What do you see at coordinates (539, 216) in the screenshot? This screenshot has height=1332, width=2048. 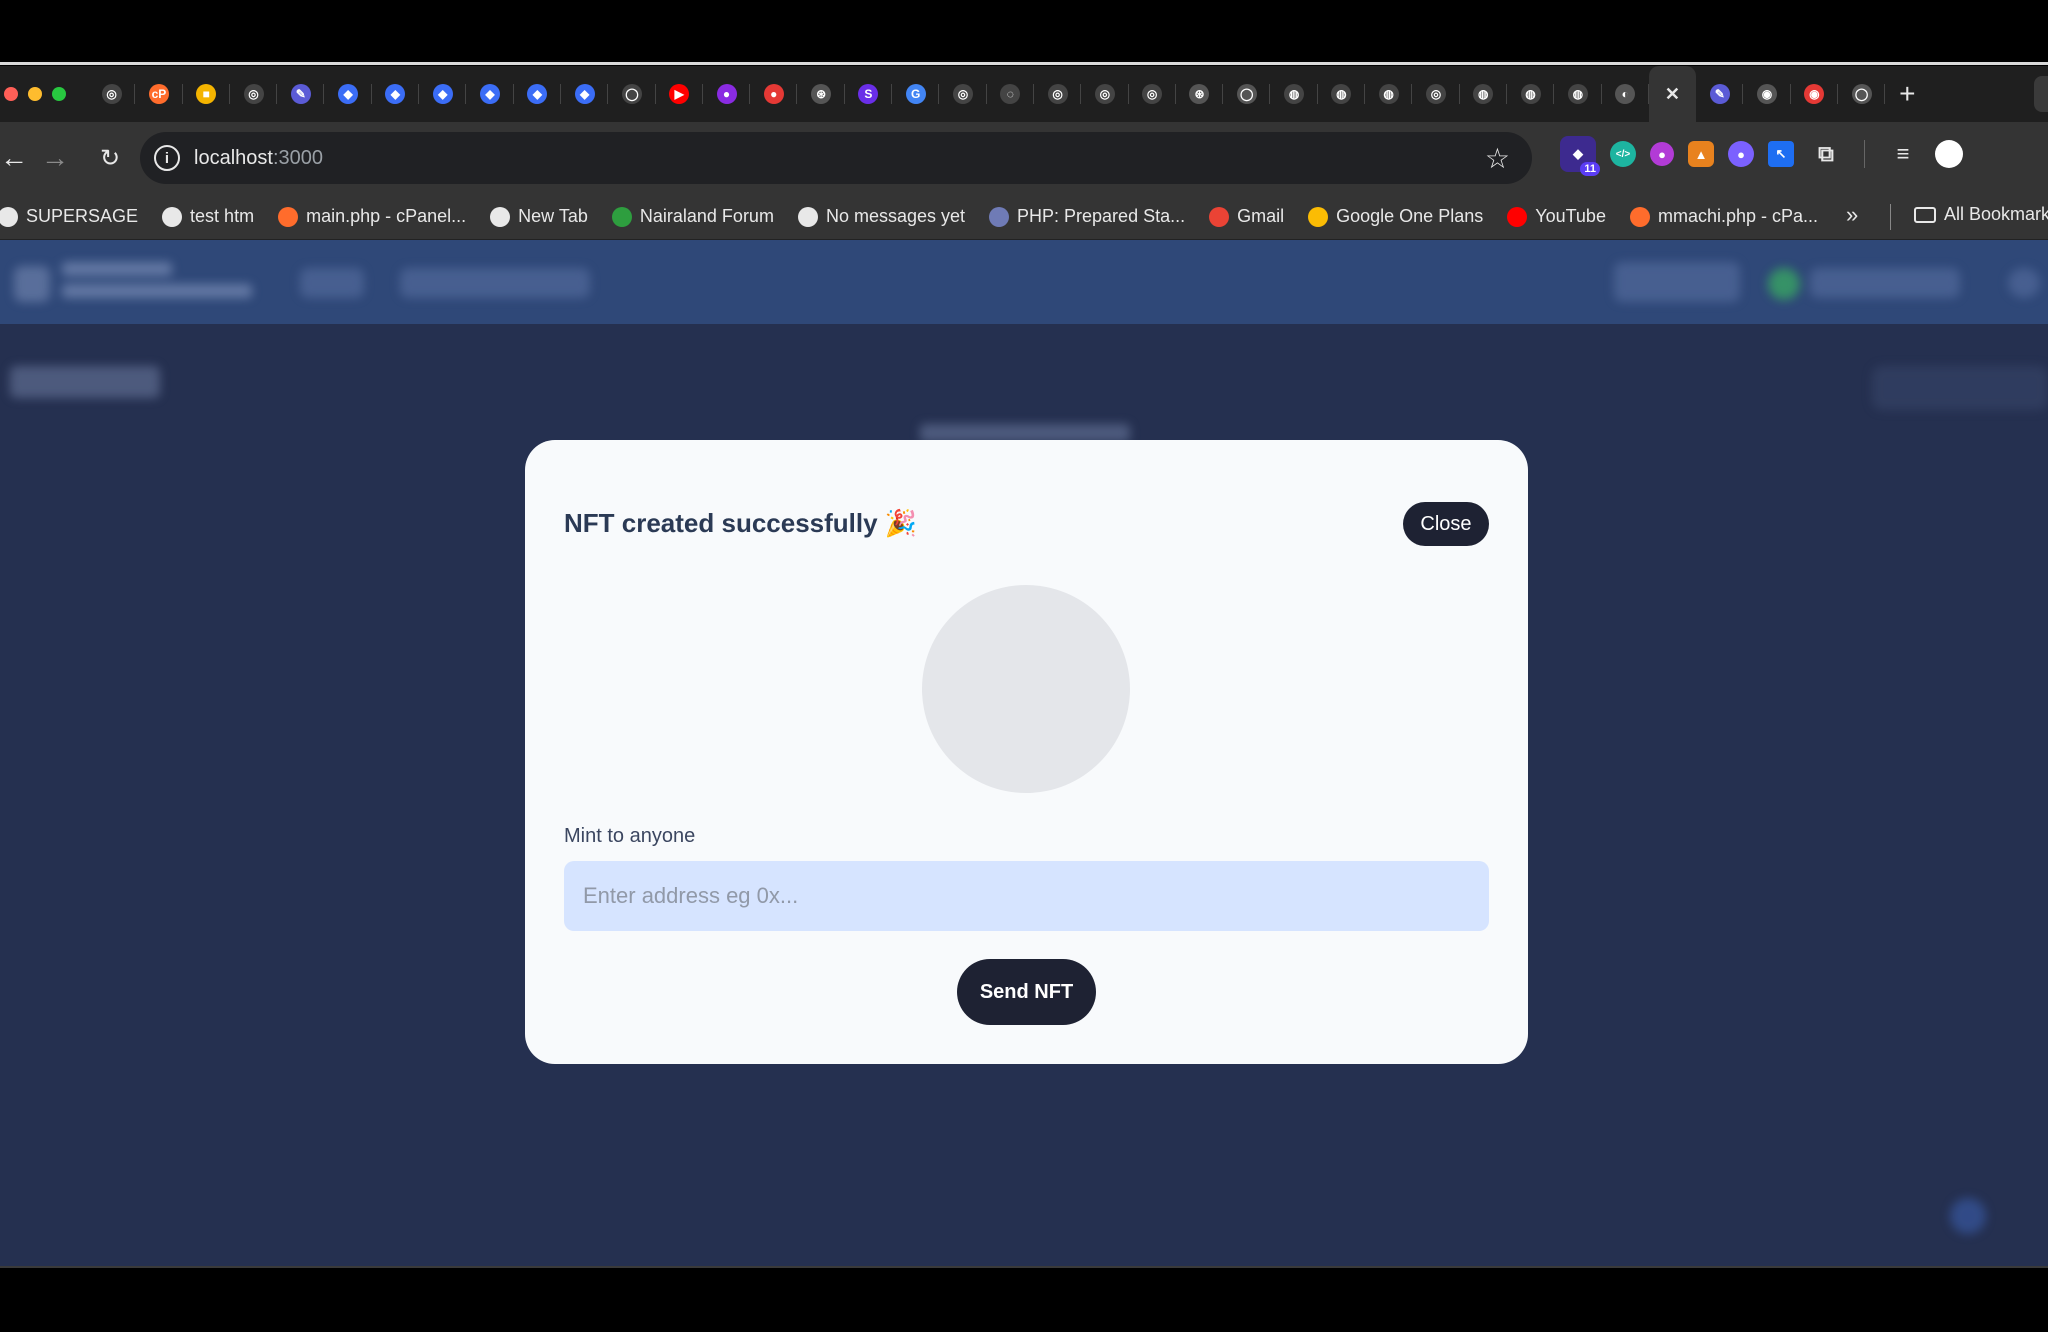 I see `bookmark-item: New Tab` at bounding box center [539, 216].